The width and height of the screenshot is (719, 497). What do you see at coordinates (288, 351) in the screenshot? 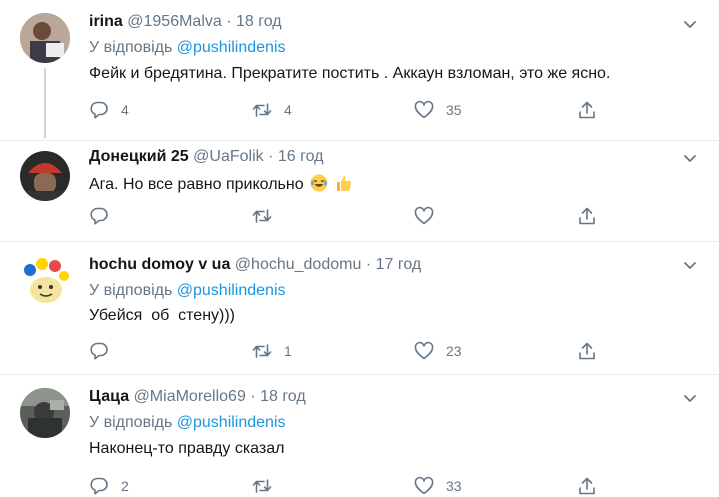
I see `retweet-count: 1` at bounding box center [288, 351].